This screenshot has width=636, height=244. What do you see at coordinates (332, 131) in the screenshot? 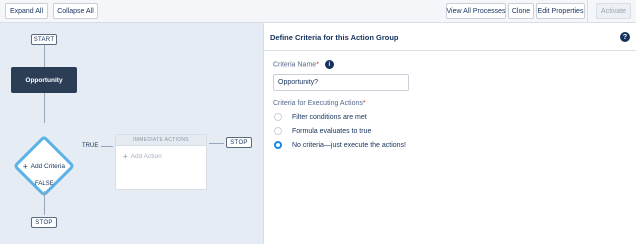
I see `option-label: Formula evaluates to true` at bounding box center [332, 131].